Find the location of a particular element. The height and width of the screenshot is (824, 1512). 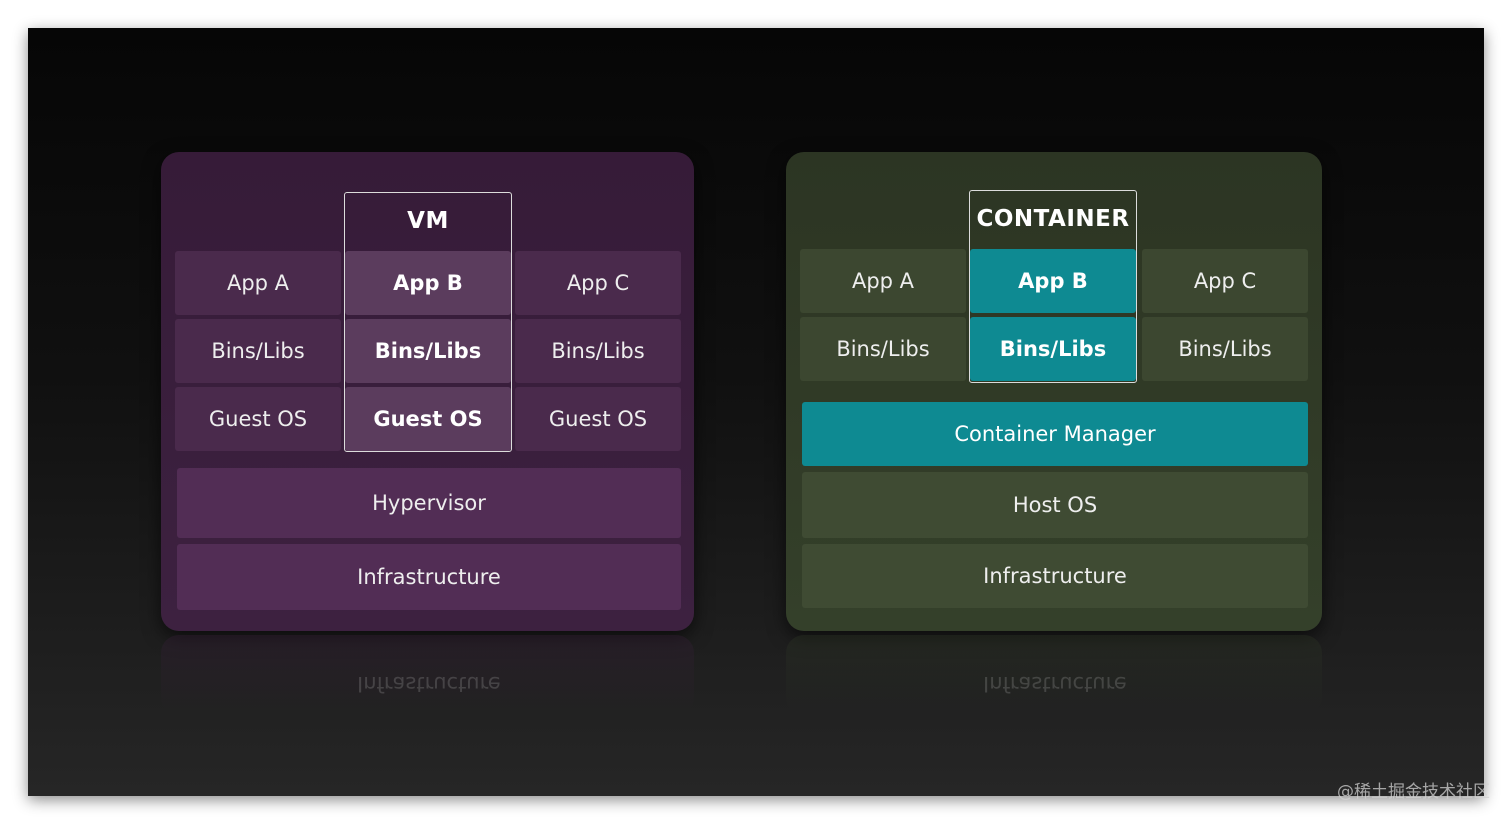

vm-bins-libs-c: Bins/Libs is located at coordinates (598, 351).